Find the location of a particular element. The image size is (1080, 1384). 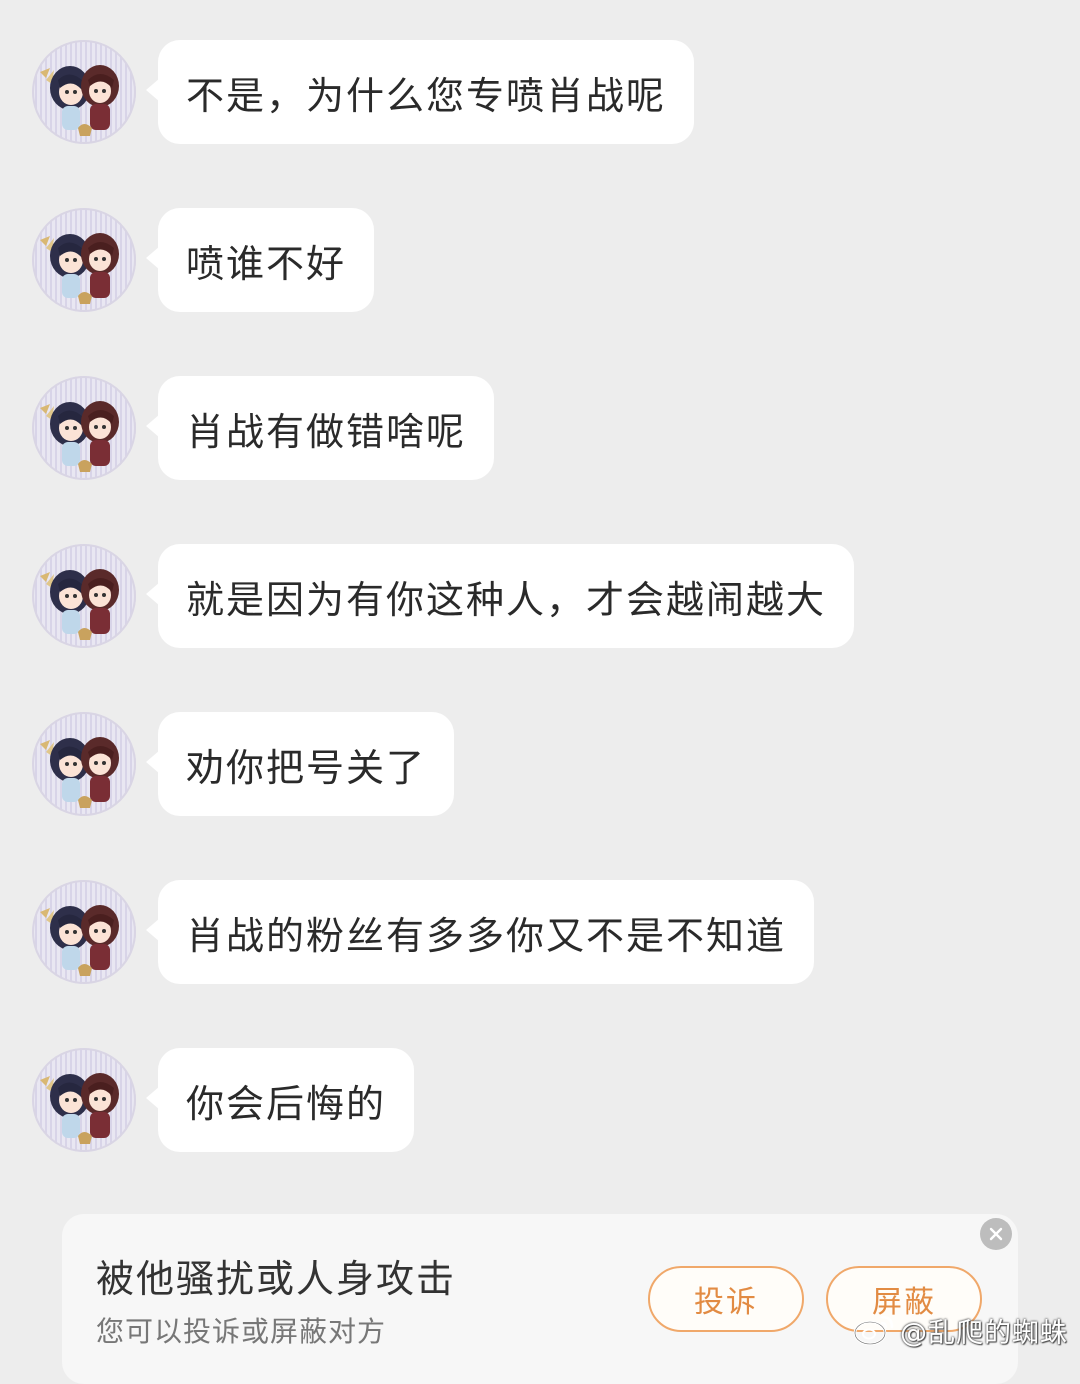

weibo-logo-icon is located at coordinates (873, 1330).